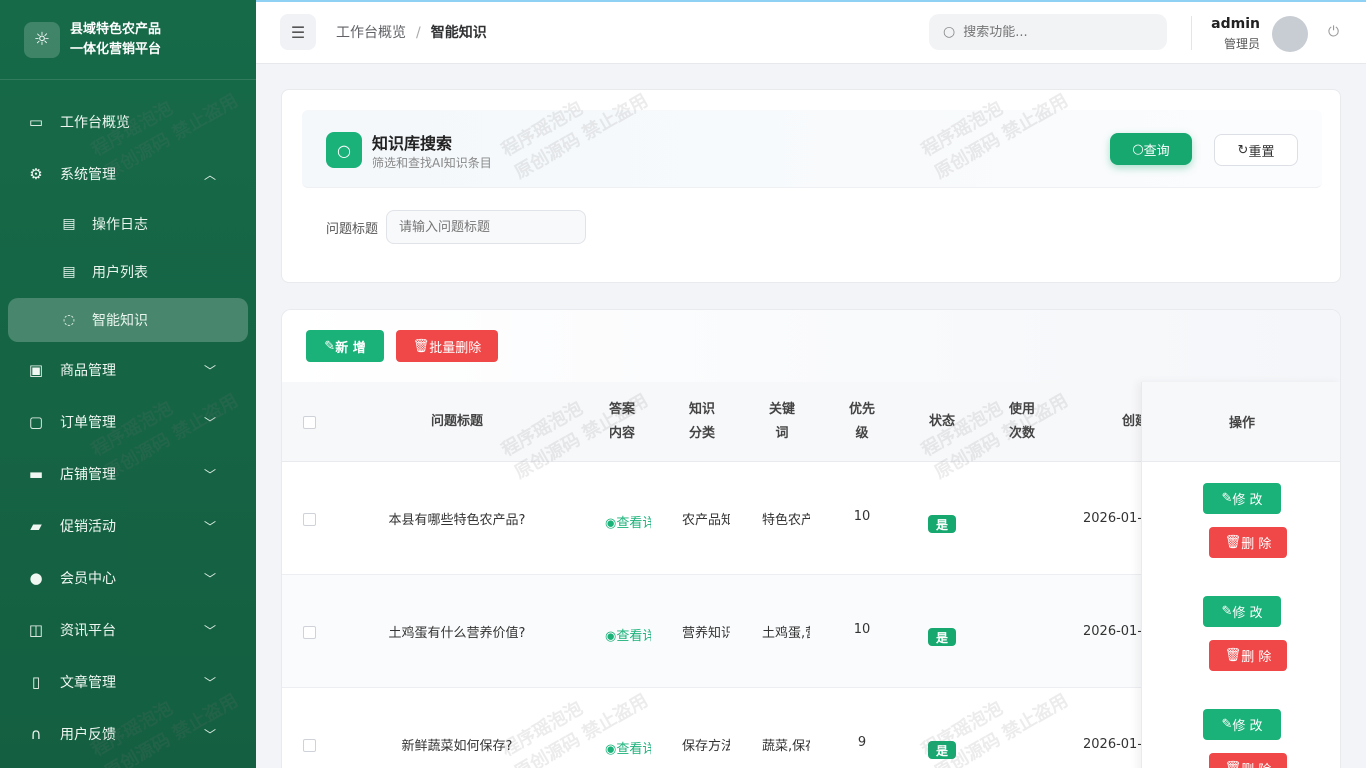 This screenshot has width=1366, height=768. Describe the element at coordinates (128, 422) in the screenshot. I see `sidebar-item-orders: ▢ 订单管理 ﹀` at that location.